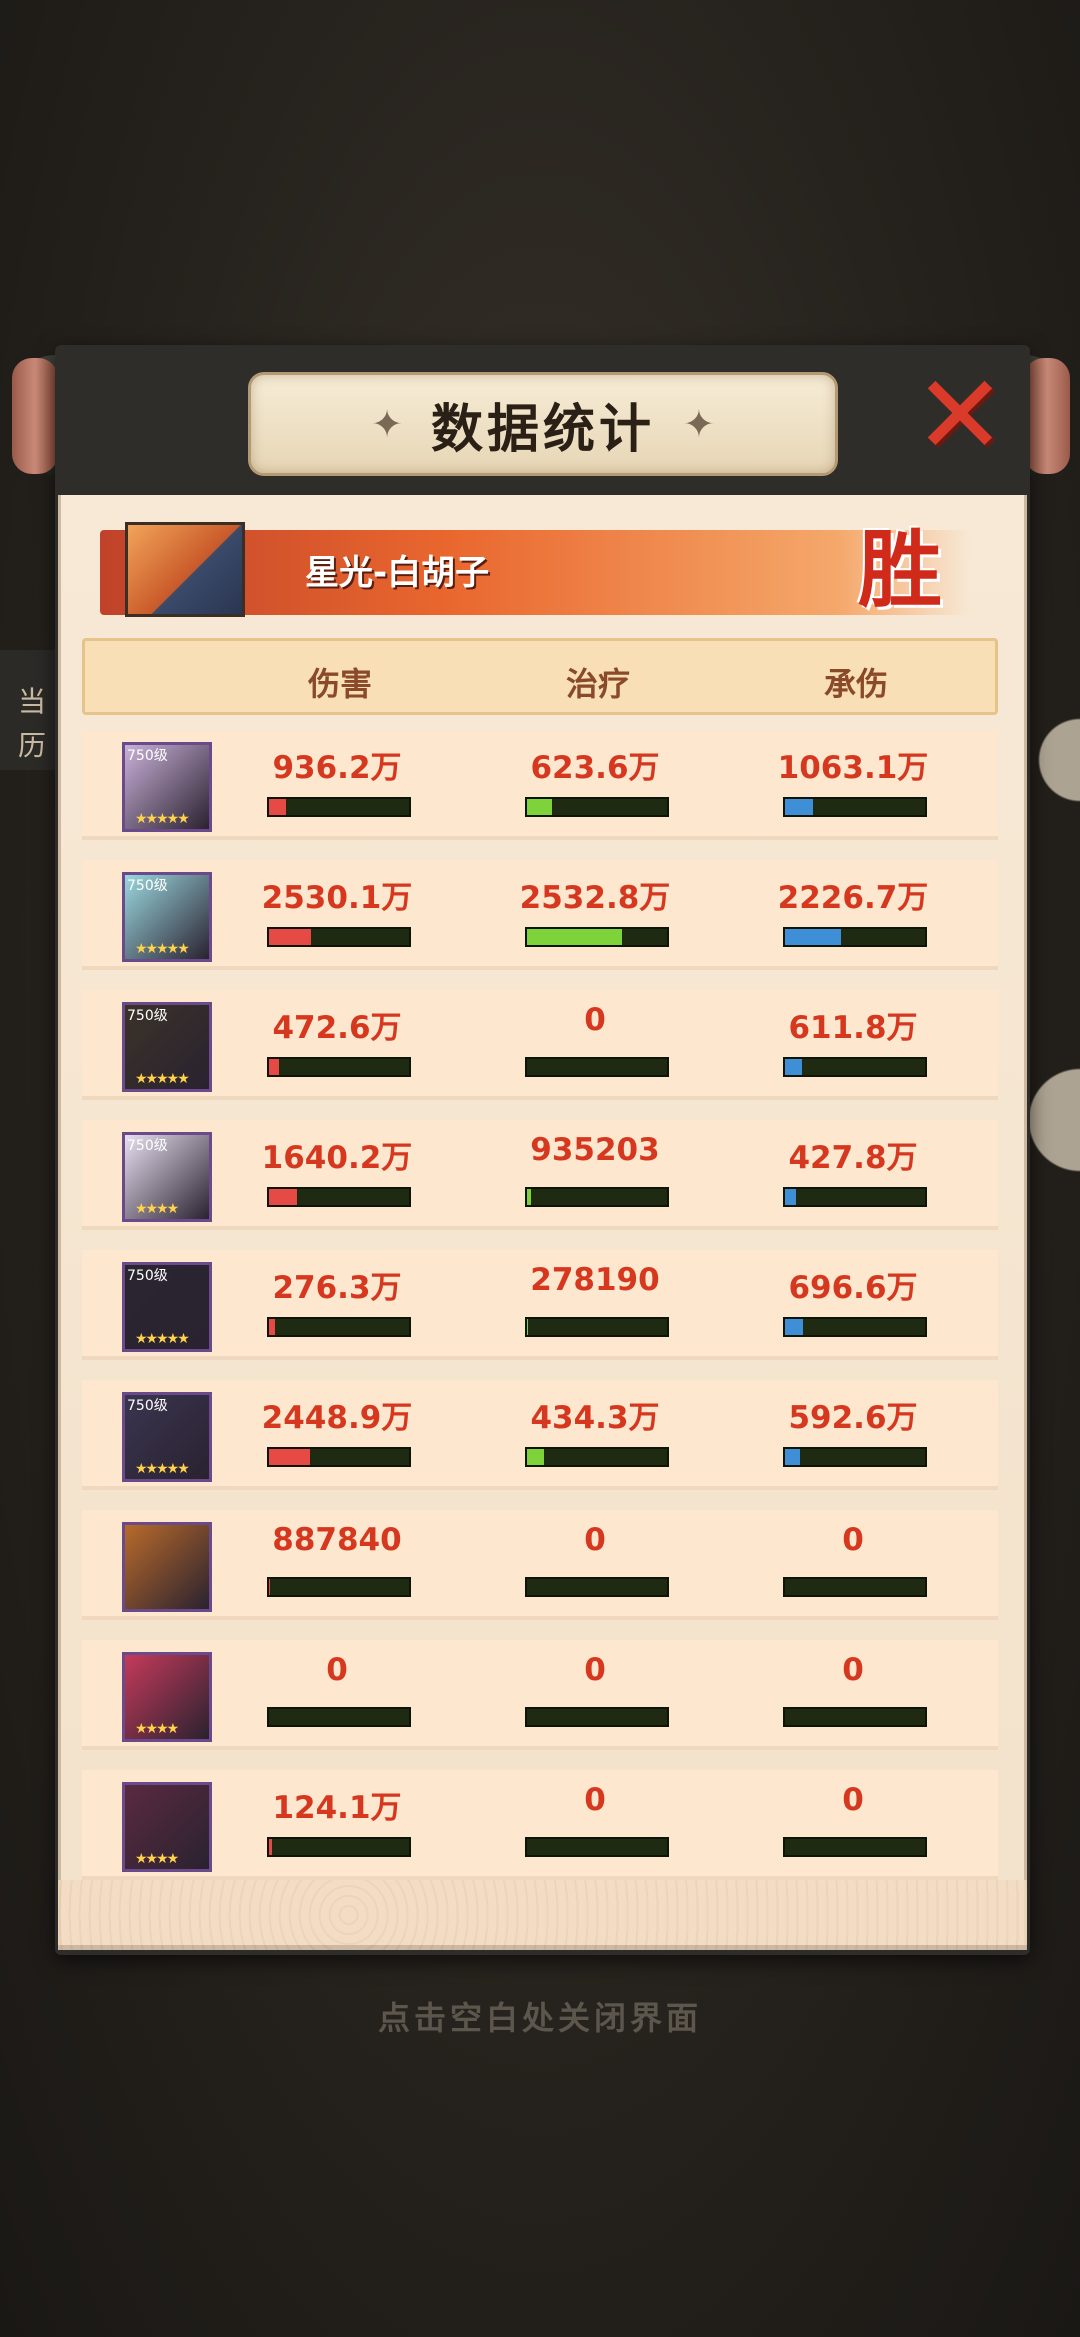 Image resolution: width=1080 pixels, height=2337 pixels. Describe the element at coordinates (595, 1150) in the screenshot. I see `healing-value: 935203` at that location.